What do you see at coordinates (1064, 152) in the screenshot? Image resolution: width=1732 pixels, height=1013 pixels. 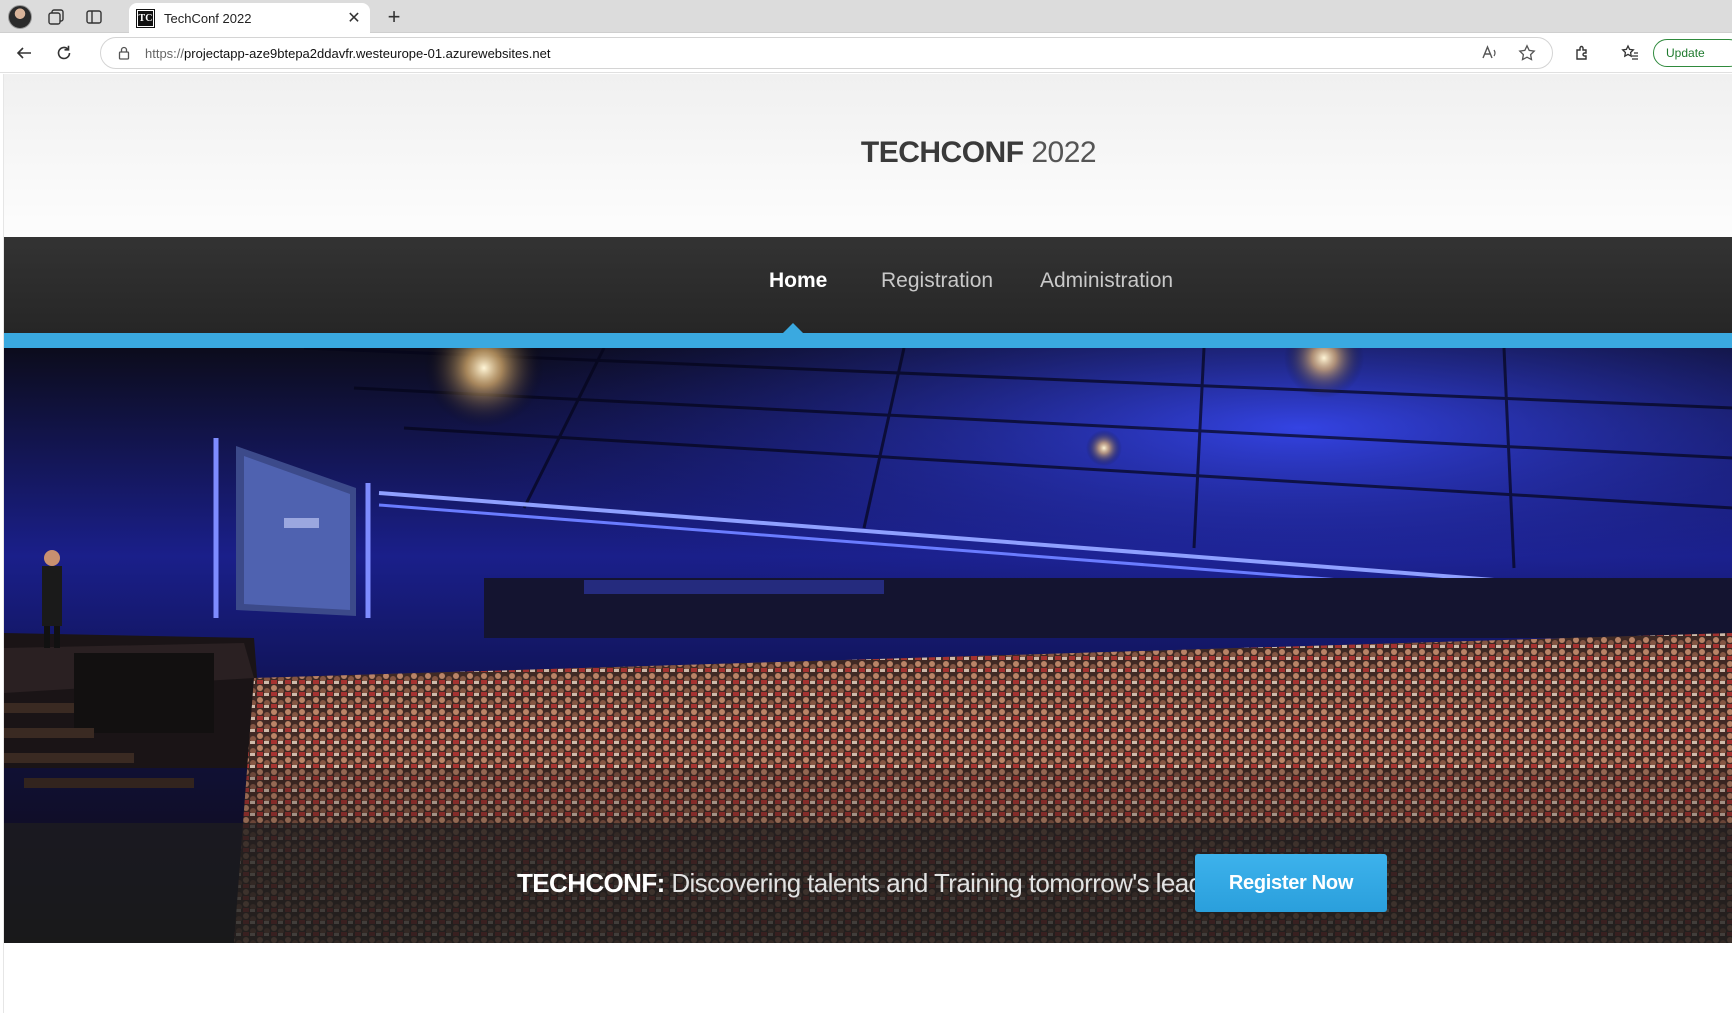 I see `logo-year: 2022` at bounding box center [1064, 152].